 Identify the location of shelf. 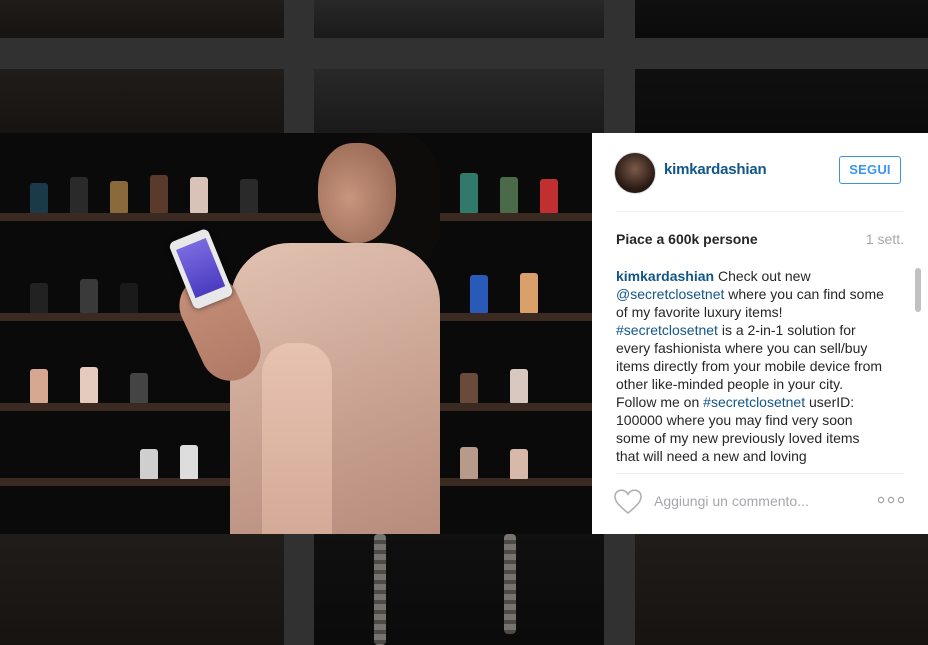
(296, 217).